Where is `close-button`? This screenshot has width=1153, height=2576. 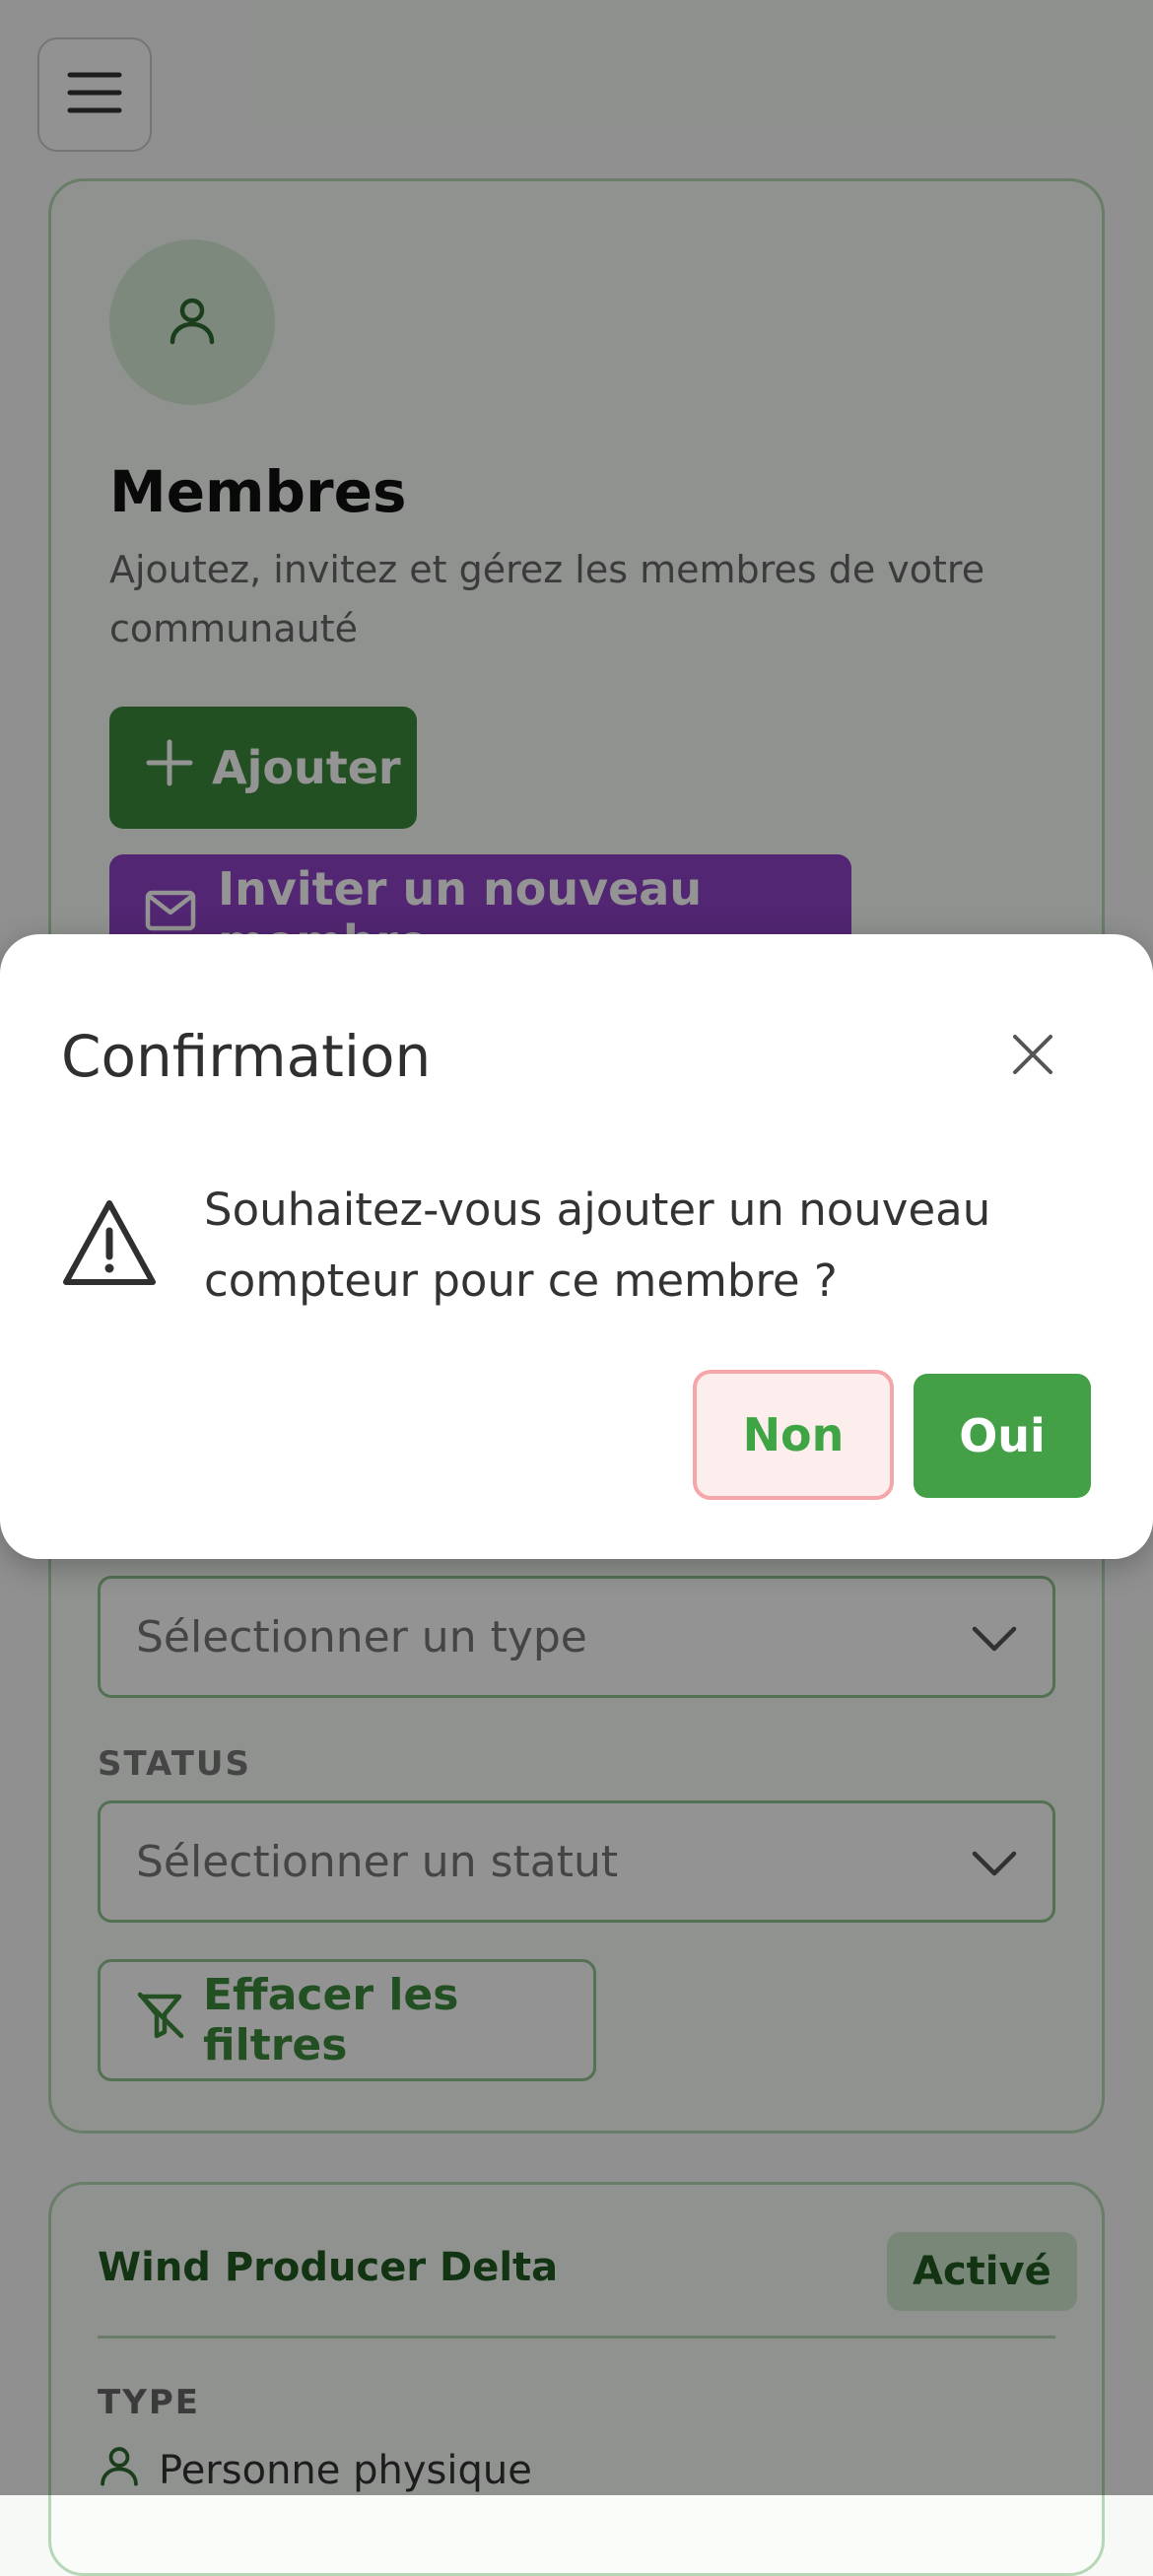 close-button is located at coordinates (1032, 1056).